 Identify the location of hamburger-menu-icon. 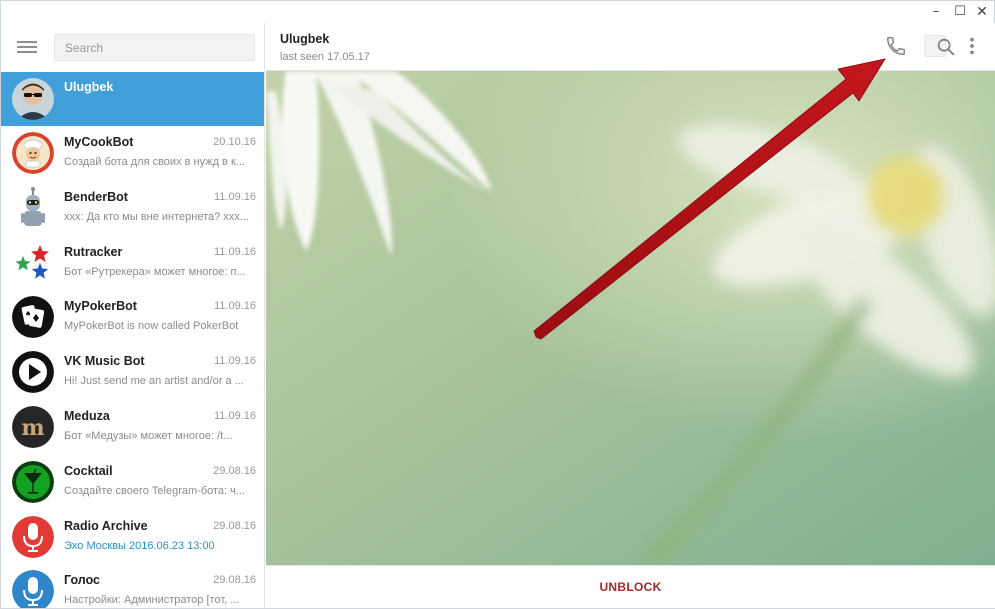
(27, 47).